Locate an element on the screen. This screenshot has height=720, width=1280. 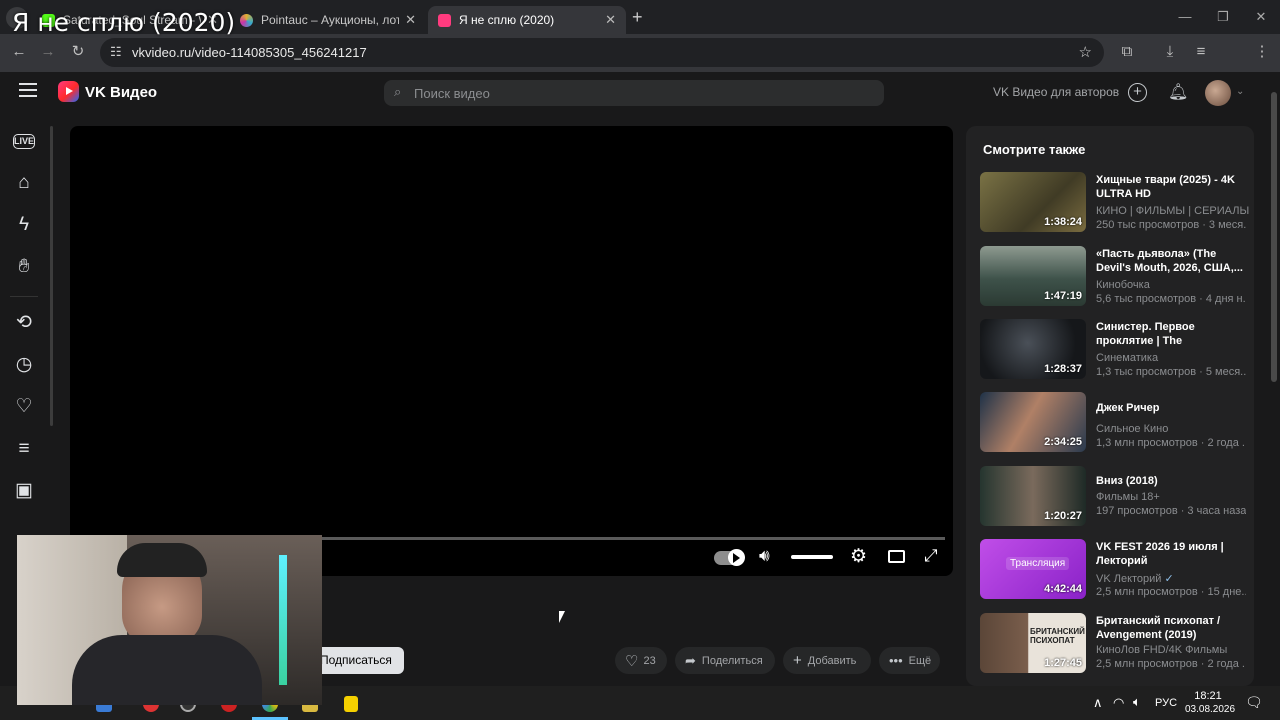
rec-title: Джек Ричер is located at coordinates (1171, 409).